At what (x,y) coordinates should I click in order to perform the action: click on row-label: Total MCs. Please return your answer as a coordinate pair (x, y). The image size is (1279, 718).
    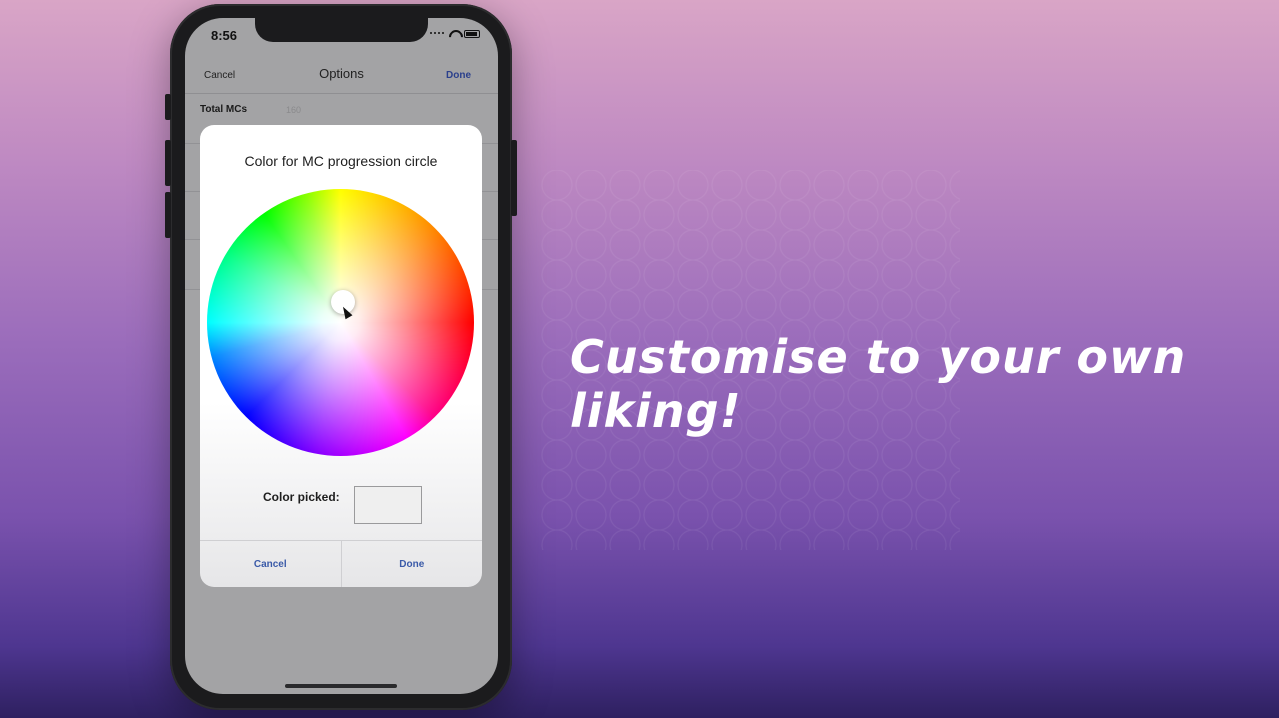
    Looking at the image, I should click on (224, 109).